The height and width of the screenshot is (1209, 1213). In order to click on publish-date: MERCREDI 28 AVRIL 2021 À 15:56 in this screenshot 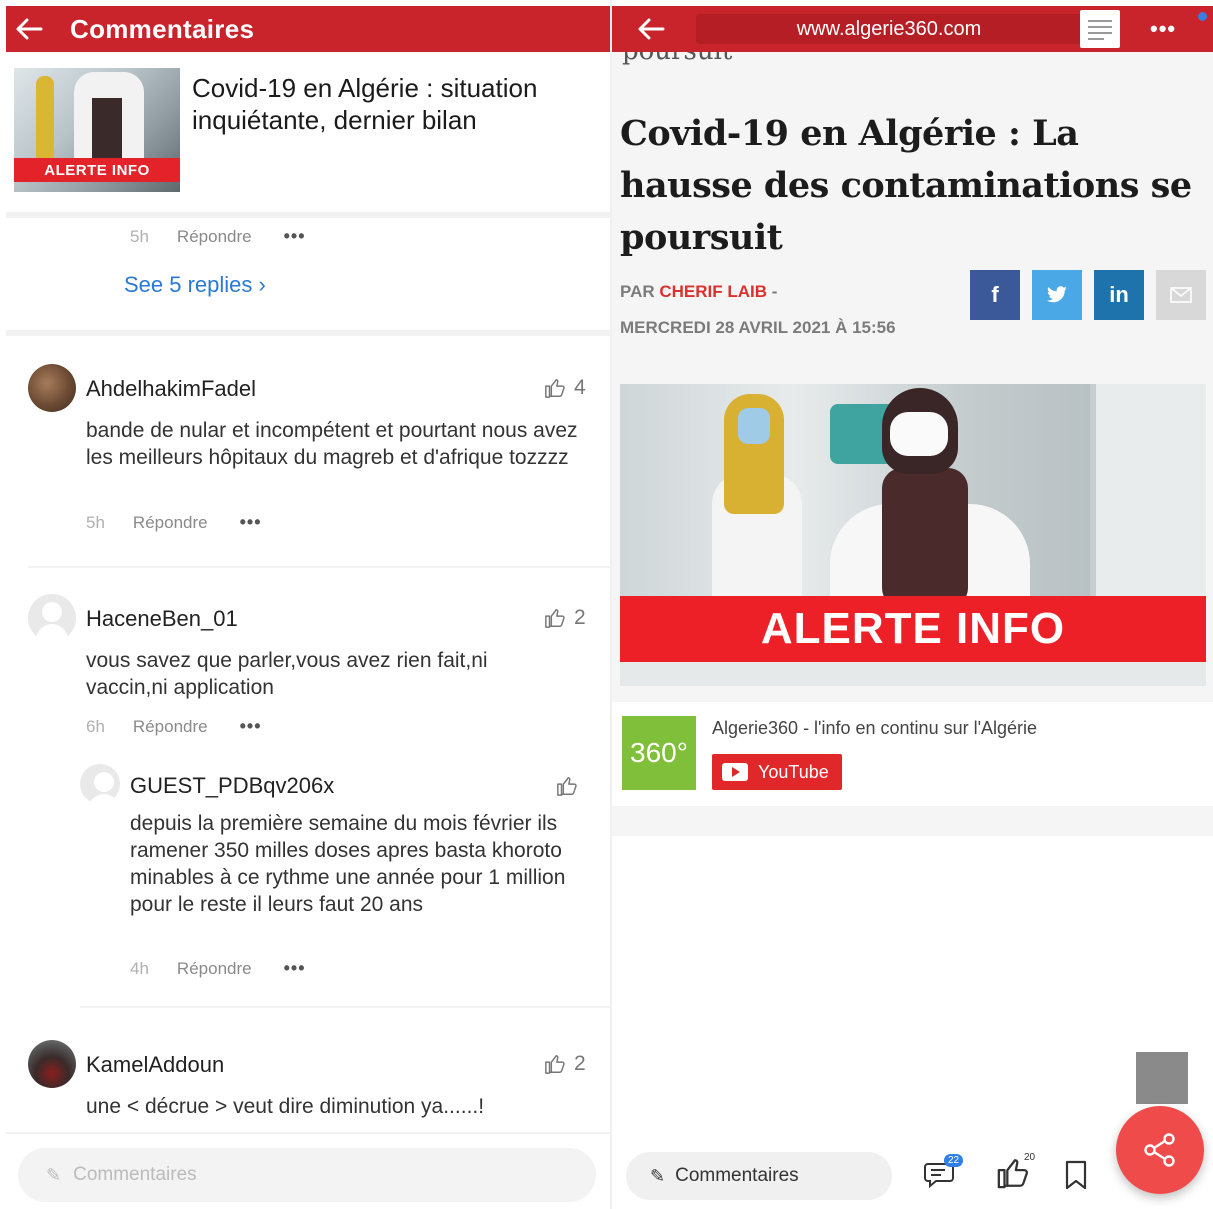, I will do `click(758, 327)`.